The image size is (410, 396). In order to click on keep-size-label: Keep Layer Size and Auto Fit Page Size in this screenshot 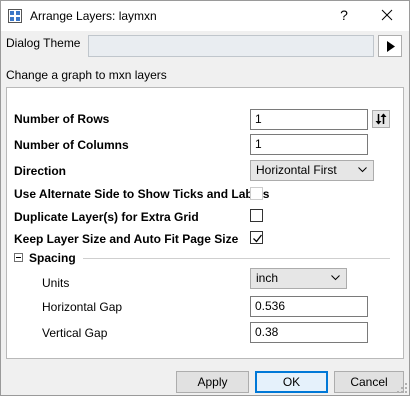, I will do `click(126, 239)`.